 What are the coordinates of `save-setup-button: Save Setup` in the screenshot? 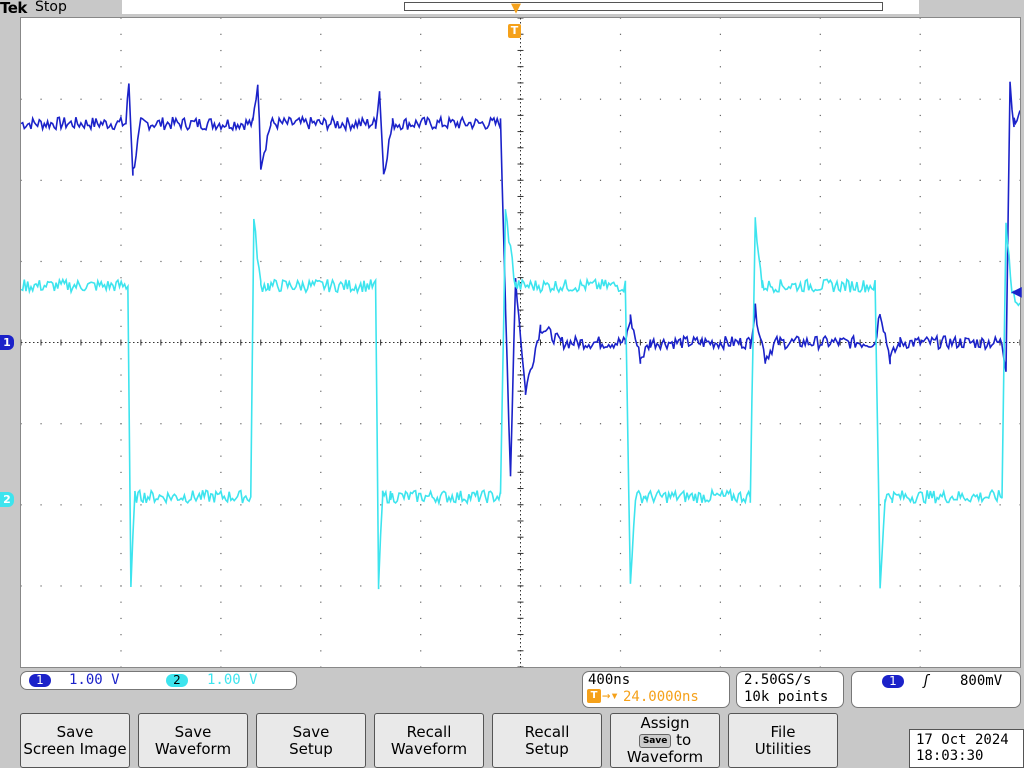 It's located at (311, 740).